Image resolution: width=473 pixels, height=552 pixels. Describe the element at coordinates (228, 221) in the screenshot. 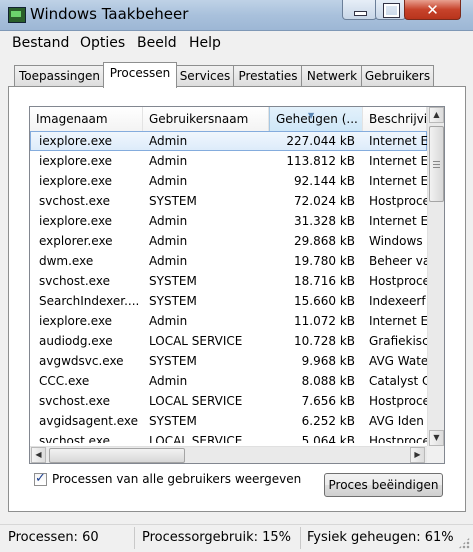

I see `table-row: iexplore.exe Admin 31.328 kB Internet E` at that location.